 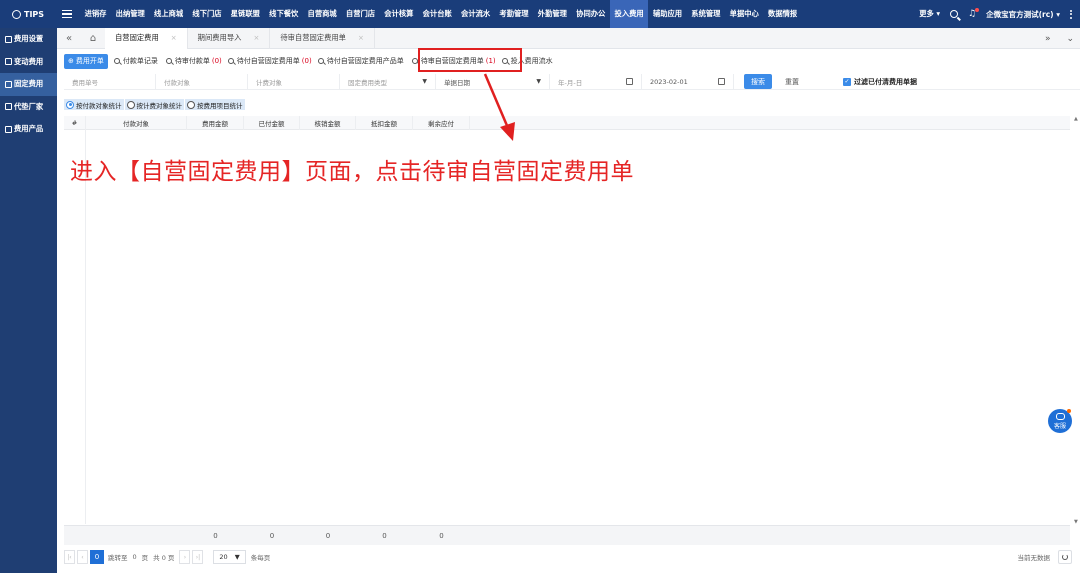 I want to click on bill-no-input: 费用单号, so click(x=110, y=81).